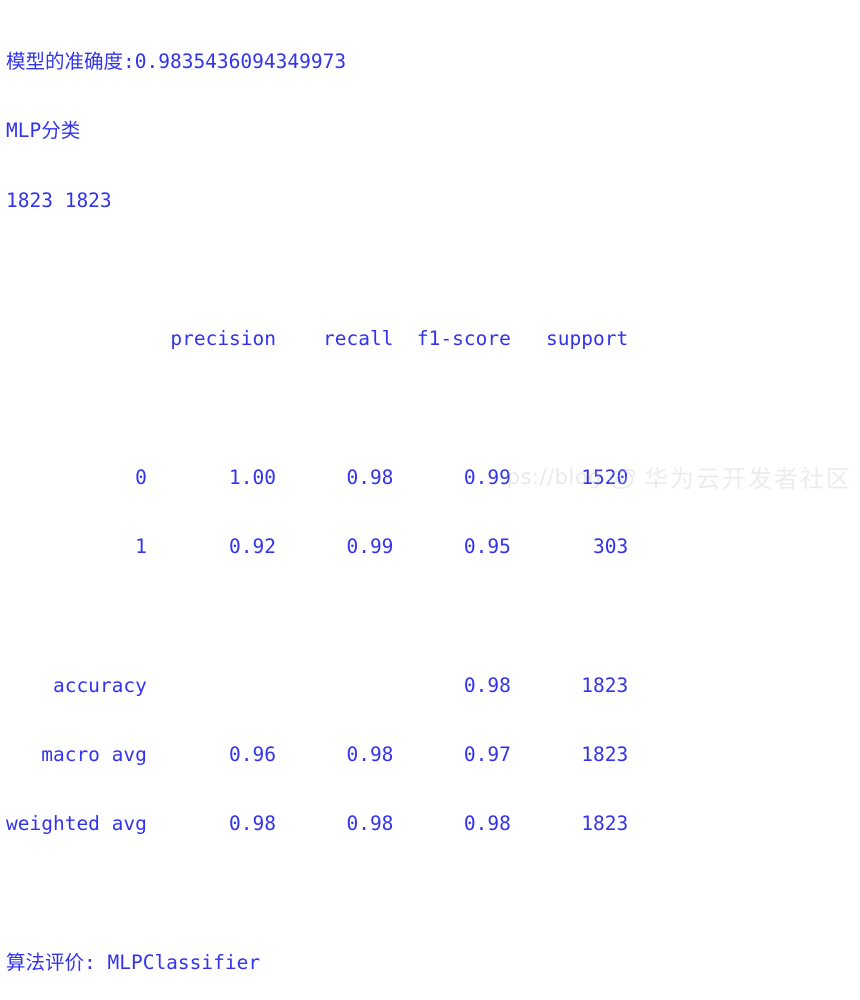 This screenshot has height=1000, width=860. What do you see at coordinates (176, 62) in the screenshot?
I see `model-accuracy-line: 模型的准确度:0.9835436094349973` at bounding box center [176, 62].